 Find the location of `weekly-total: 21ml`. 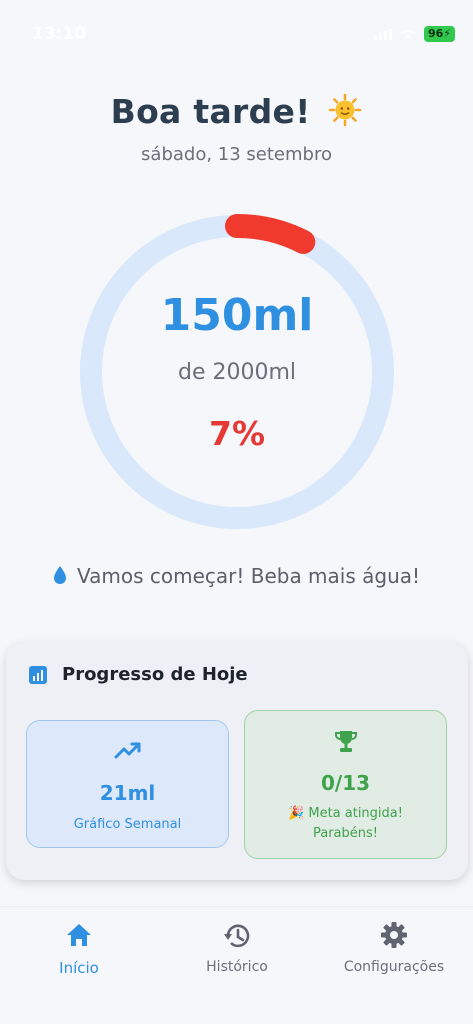

weekly-total: 21ml is located at coordinates (127, 793).